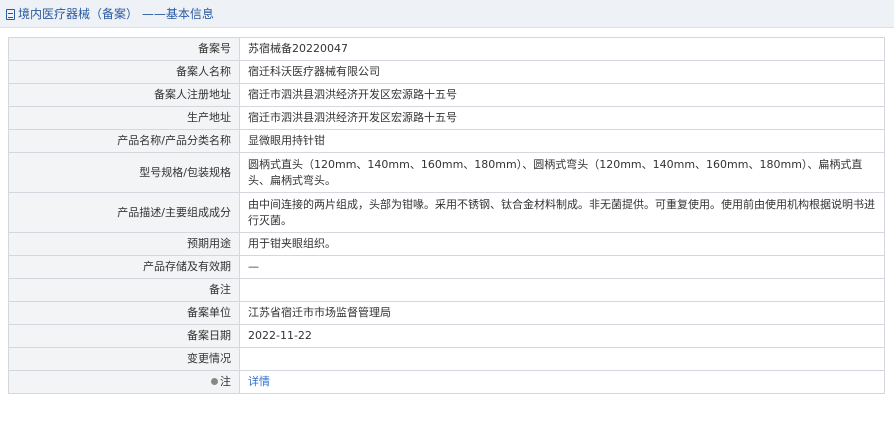  What do you see at coordinates (124, 49) in the screenshot?
I see `field-label-record-number: 备案号` at bounding box center [124, 49].